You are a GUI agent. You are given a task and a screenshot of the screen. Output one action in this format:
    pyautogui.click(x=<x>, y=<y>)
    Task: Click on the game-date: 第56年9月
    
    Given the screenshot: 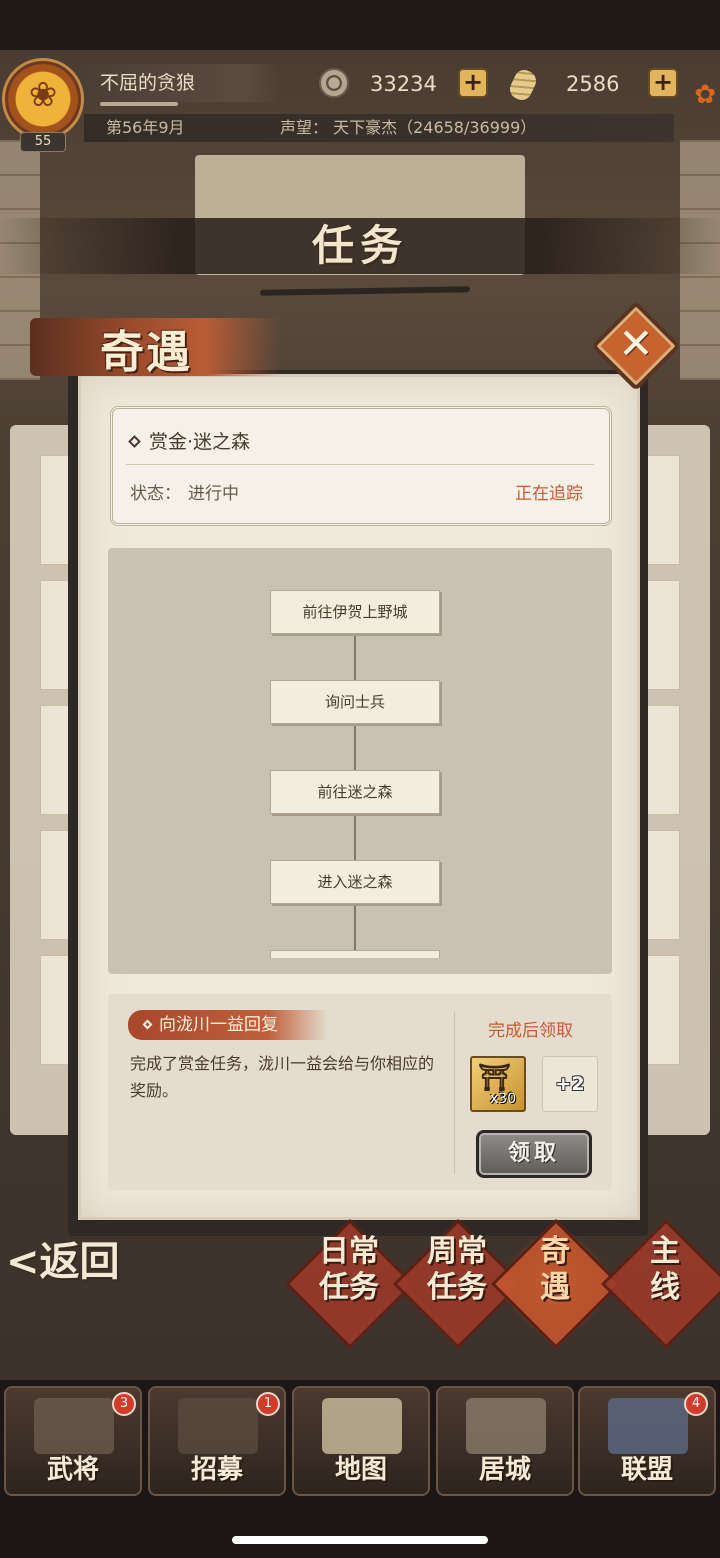 What is the action you would take?
    pyautogui.click(x=145, y=127)
    